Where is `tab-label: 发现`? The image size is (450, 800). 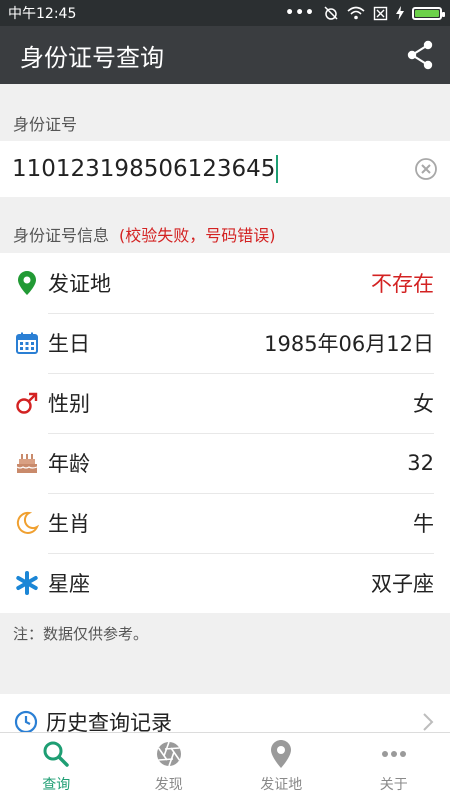 tab-label: 发现 is located at coordinates (169, 784).